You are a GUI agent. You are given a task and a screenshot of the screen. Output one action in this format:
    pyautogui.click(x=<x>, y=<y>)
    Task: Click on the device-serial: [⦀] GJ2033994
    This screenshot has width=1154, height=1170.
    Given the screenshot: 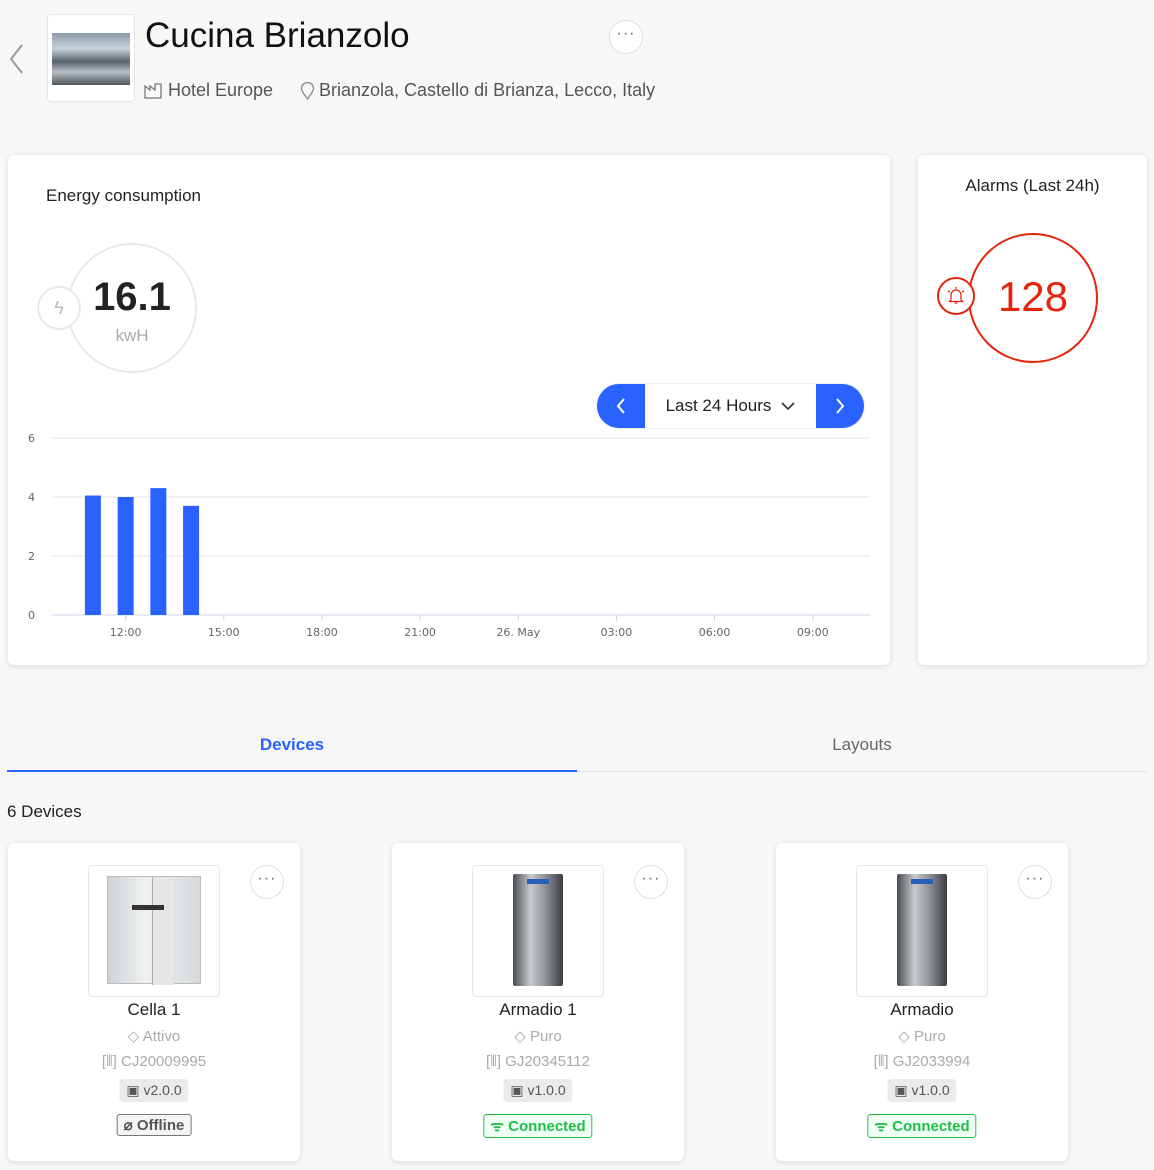 What is the action you would take?
    pyautogui.click(x=922, y=1061)
    